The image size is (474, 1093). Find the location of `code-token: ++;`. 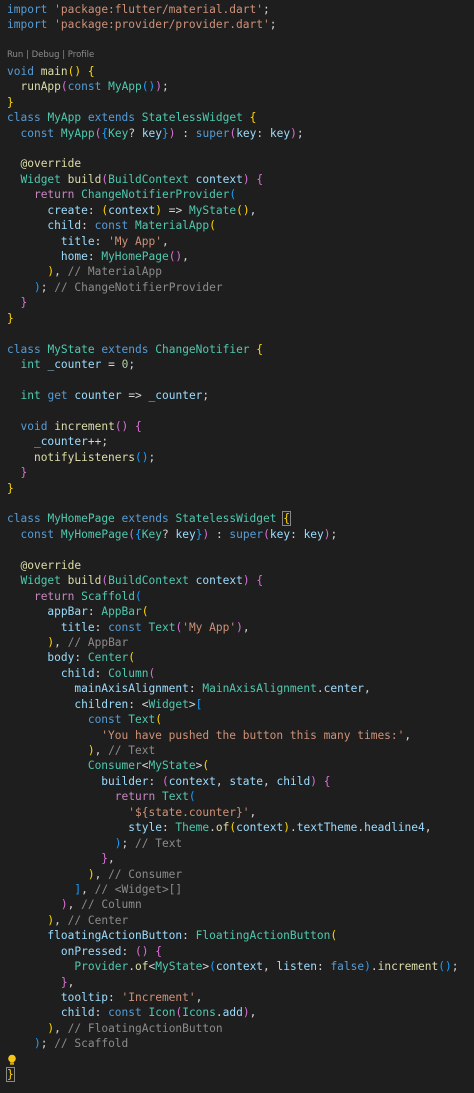

code-token: ++; is located at coordinates (98, 442).